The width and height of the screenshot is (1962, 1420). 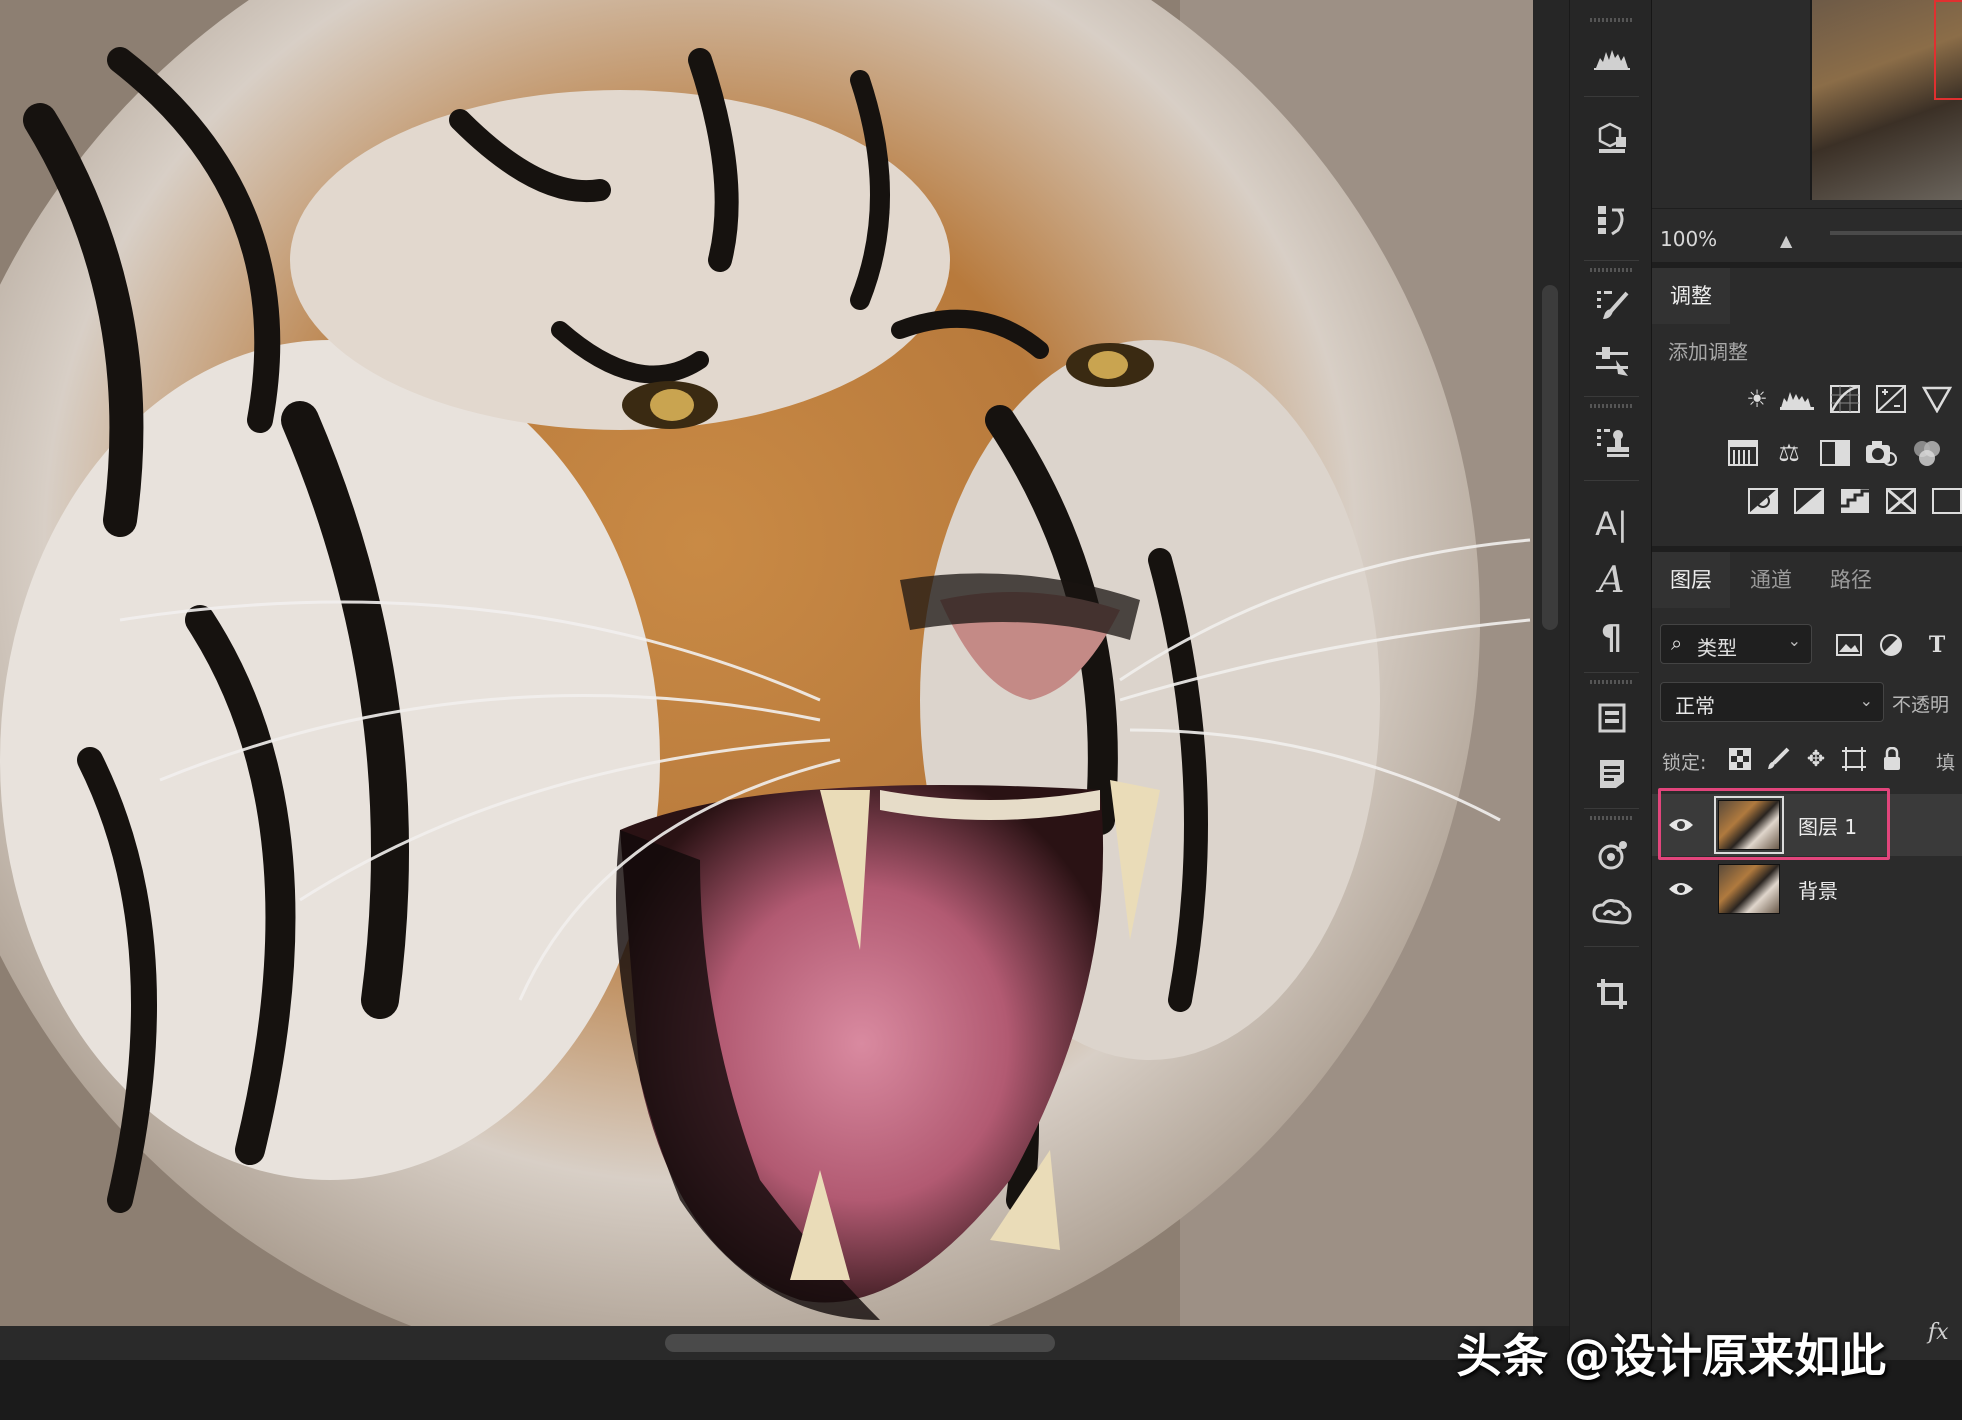 What do you see at coordinates (1611, 580) in the screenshot?
I see `glyphs-icon: A` at bounding box center [1611, 580].